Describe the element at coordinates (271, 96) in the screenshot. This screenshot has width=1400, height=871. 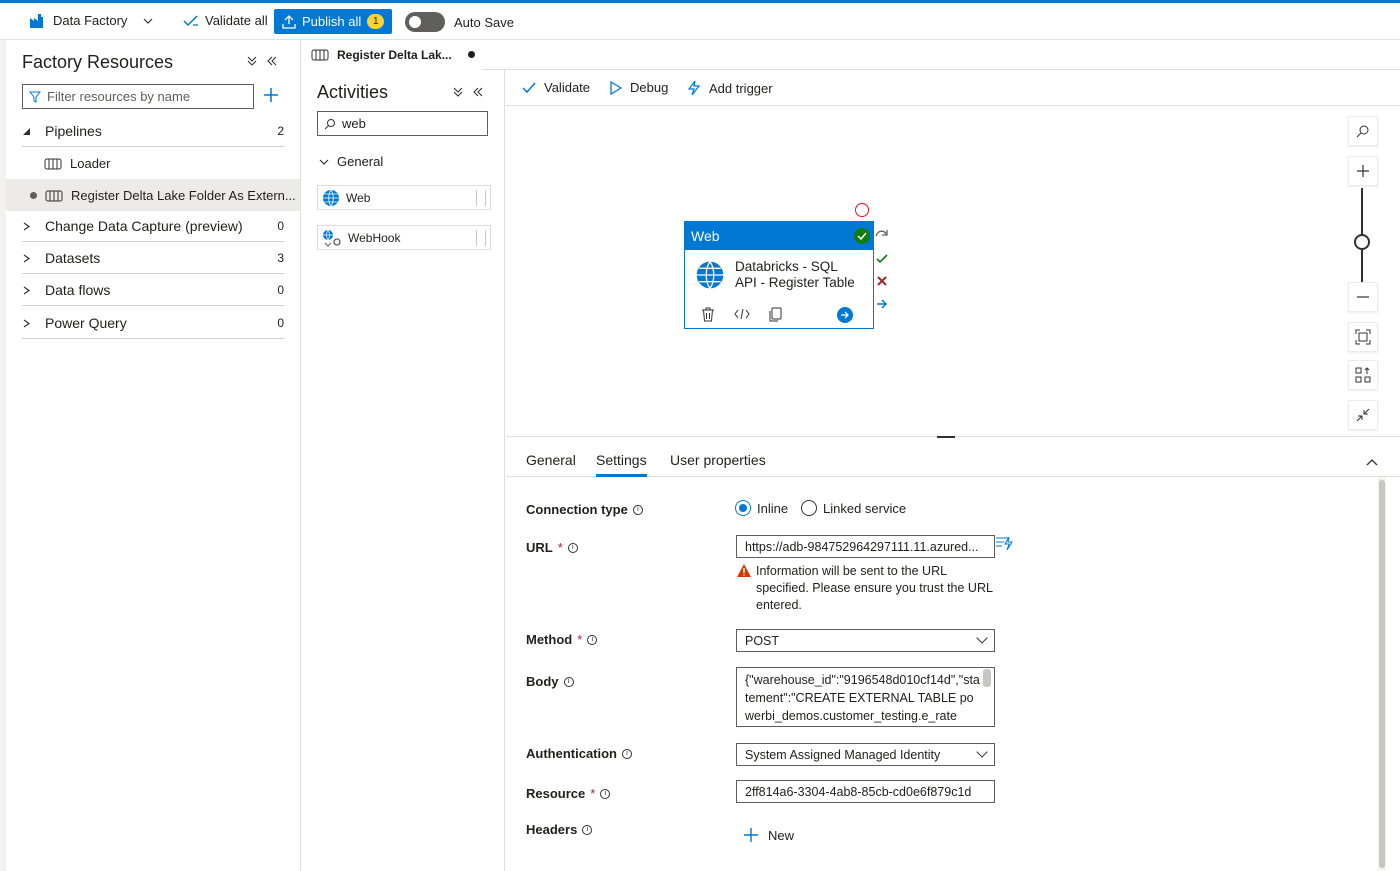
I see `add-resource-icon` at that location.